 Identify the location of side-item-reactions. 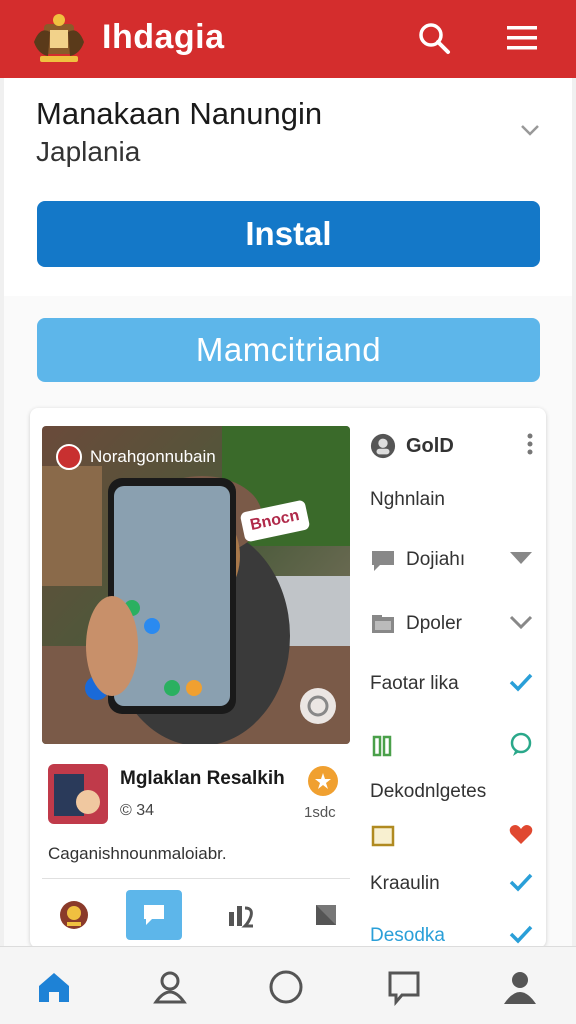
(454, 746).